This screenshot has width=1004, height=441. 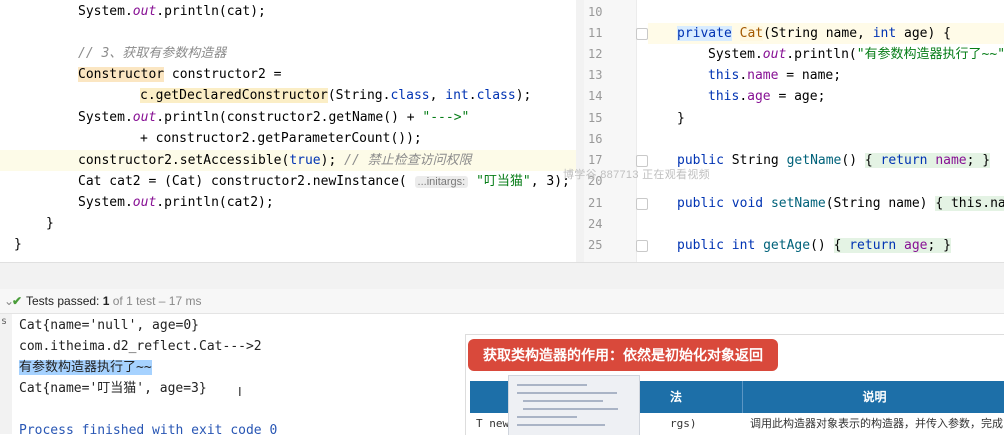 I want to click on text-cursor-icon: I, so click(x=240, y=391).